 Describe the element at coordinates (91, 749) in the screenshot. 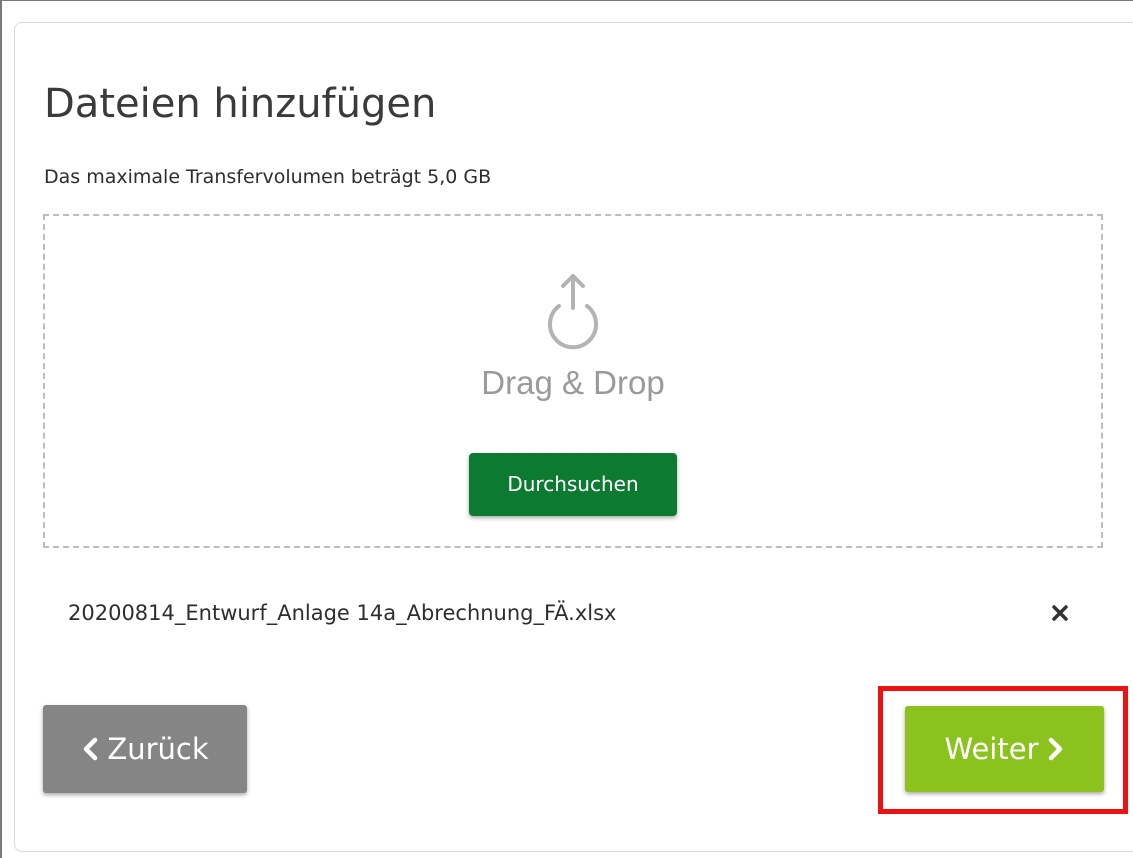

I see `chevron-left-icon` at that location.